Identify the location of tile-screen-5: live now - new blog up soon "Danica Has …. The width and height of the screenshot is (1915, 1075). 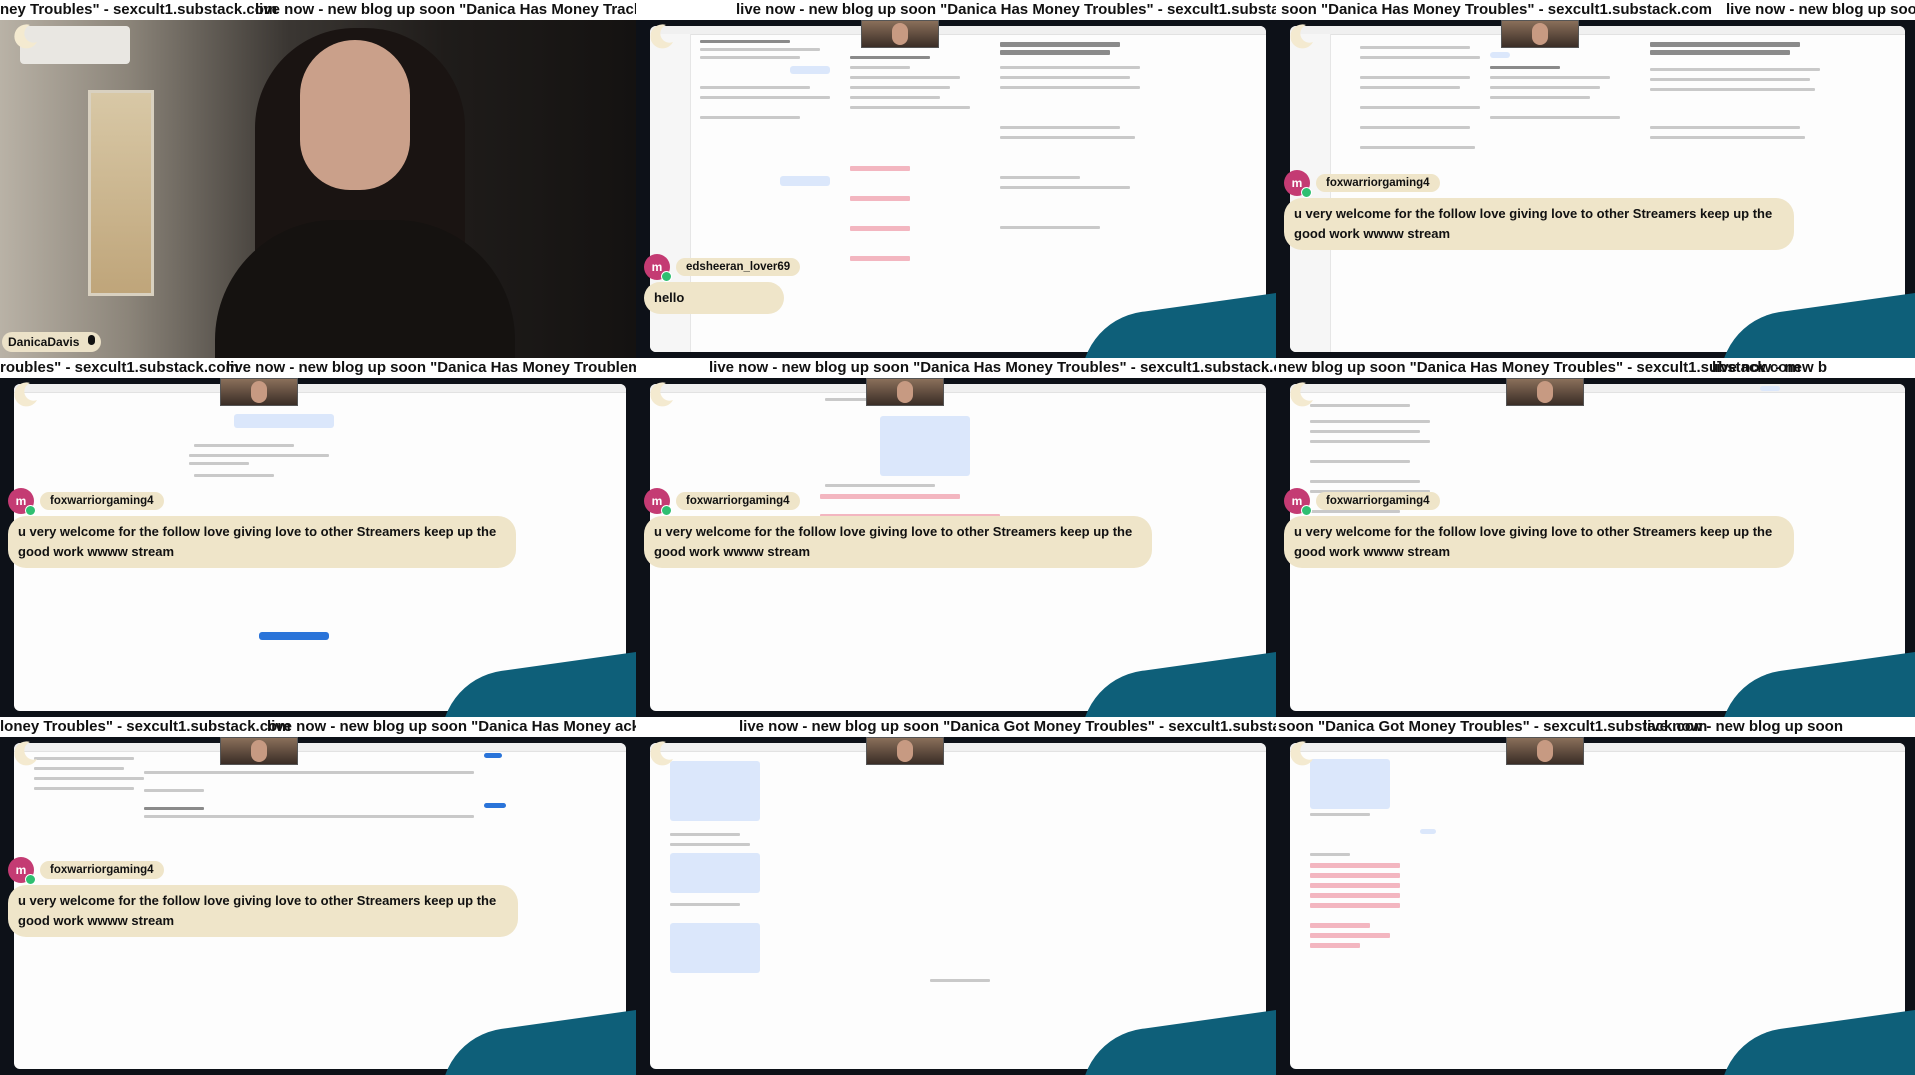
(956, 537).